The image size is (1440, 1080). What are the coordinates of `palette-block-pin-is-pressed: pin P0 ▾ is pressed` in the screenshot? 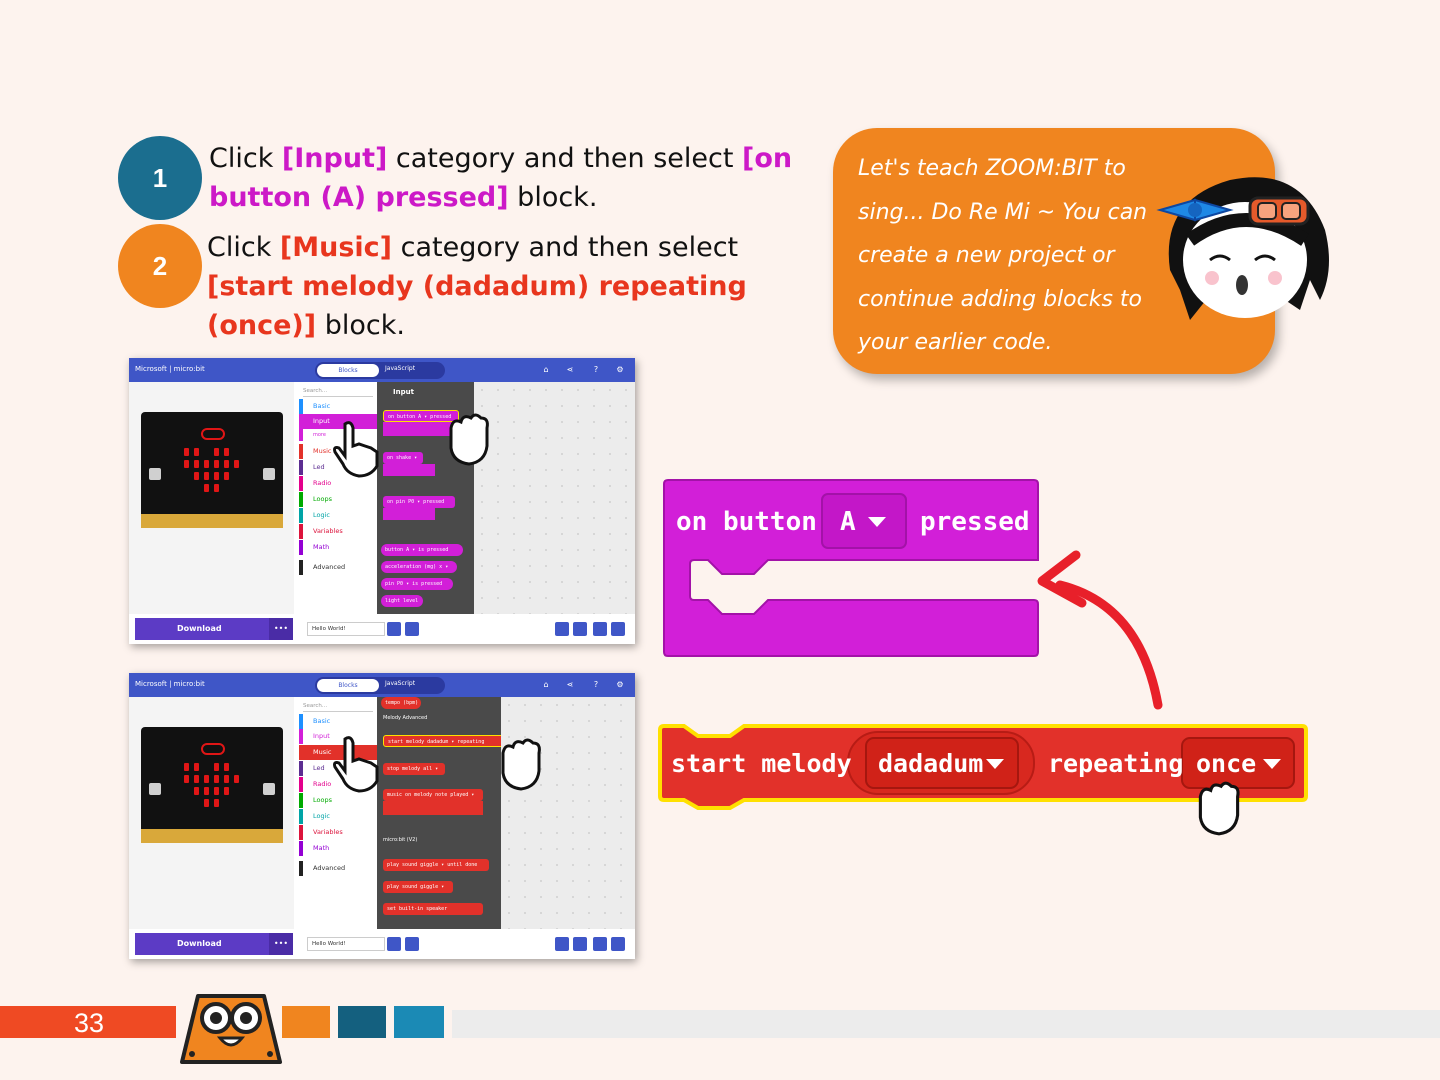 It's located at (417, 584).